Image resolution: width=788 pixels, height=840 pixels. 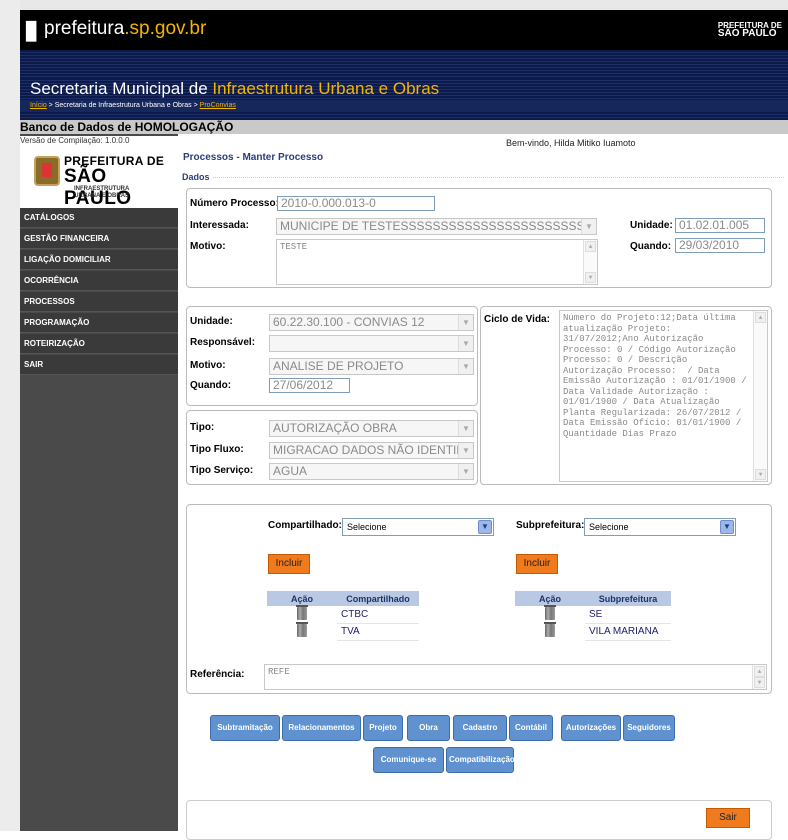 I want to click on dados-quando-label: Quando:, so click(x=651, y=246).